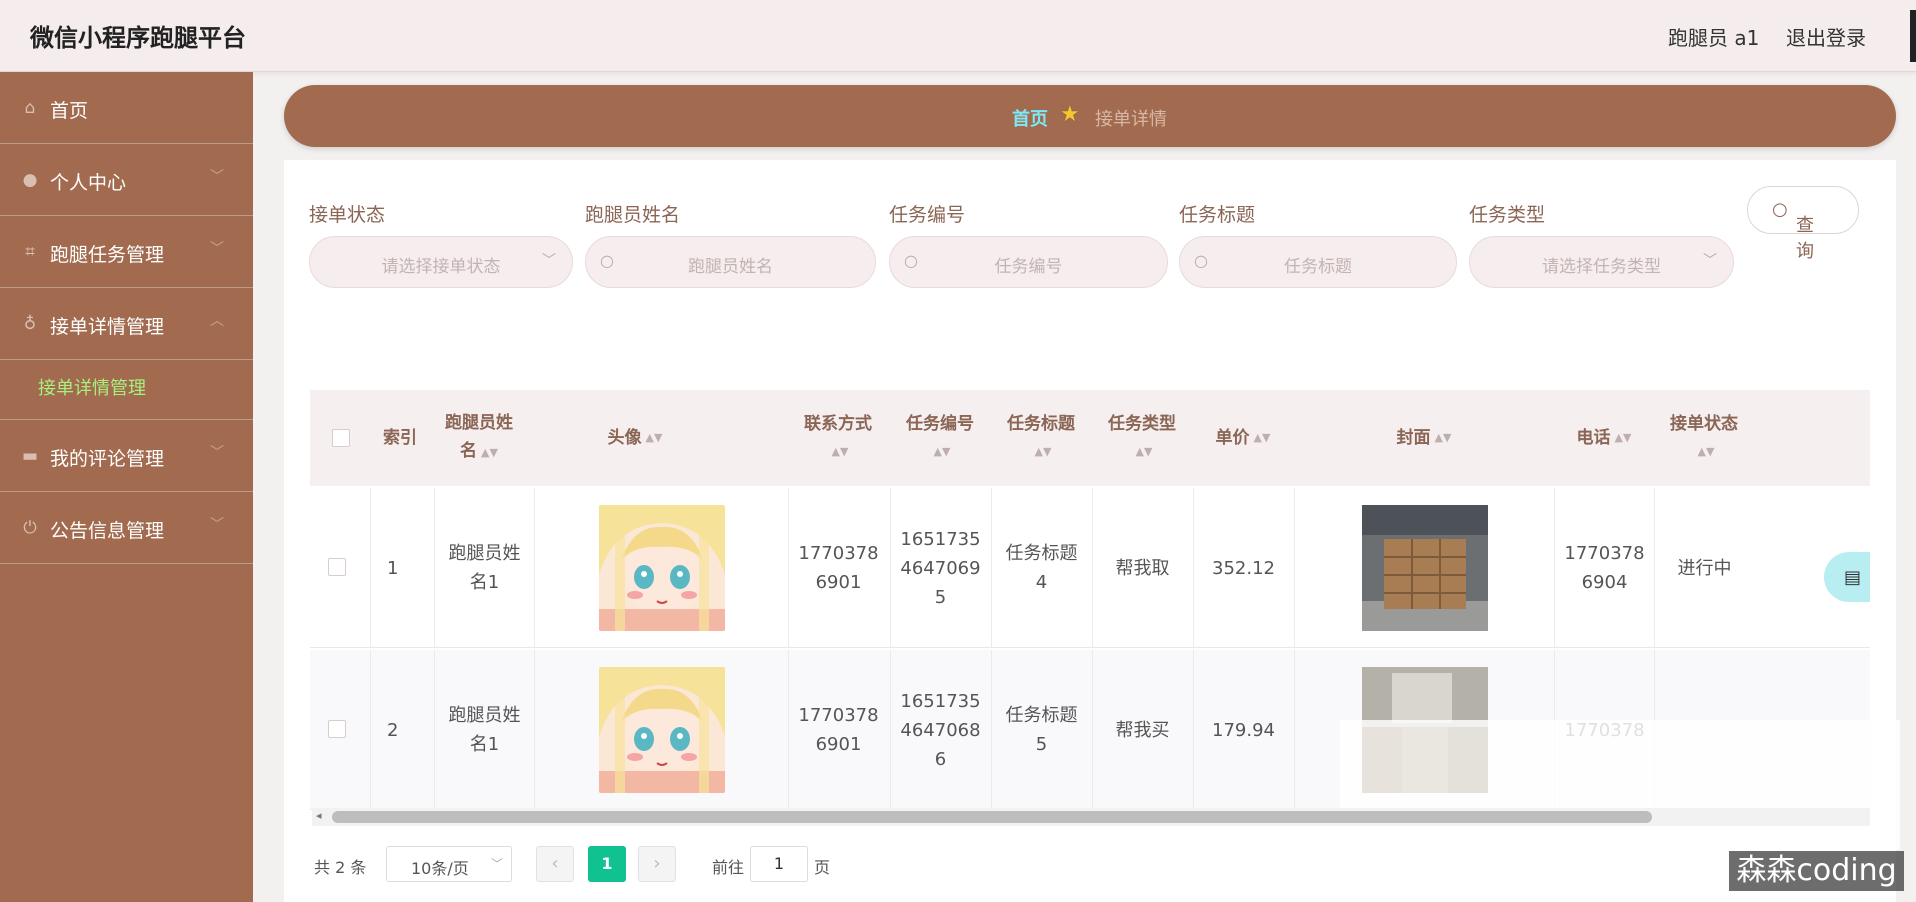 The image size is (1916, 902). Describe the element at coordinates (30, 324) in the screenshot. I see `mic-icon: ♁` at that location.